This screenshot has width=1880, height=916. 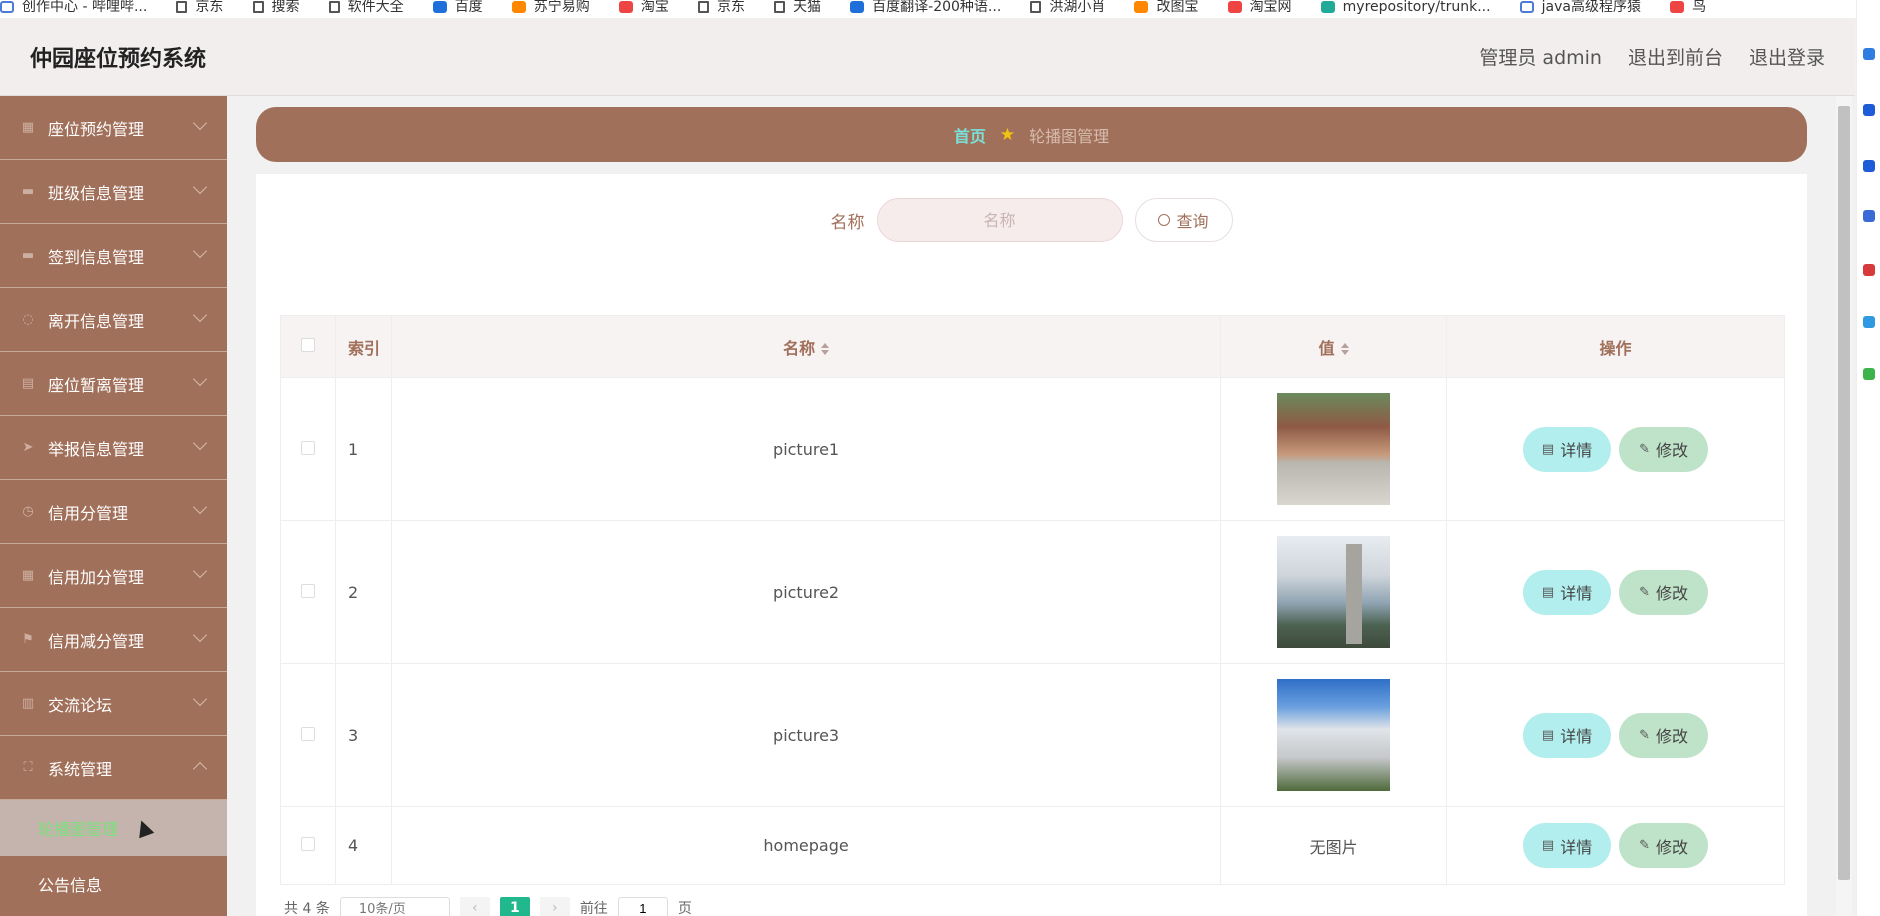 I want to click on header-select-all, so click(x=308, y=346).